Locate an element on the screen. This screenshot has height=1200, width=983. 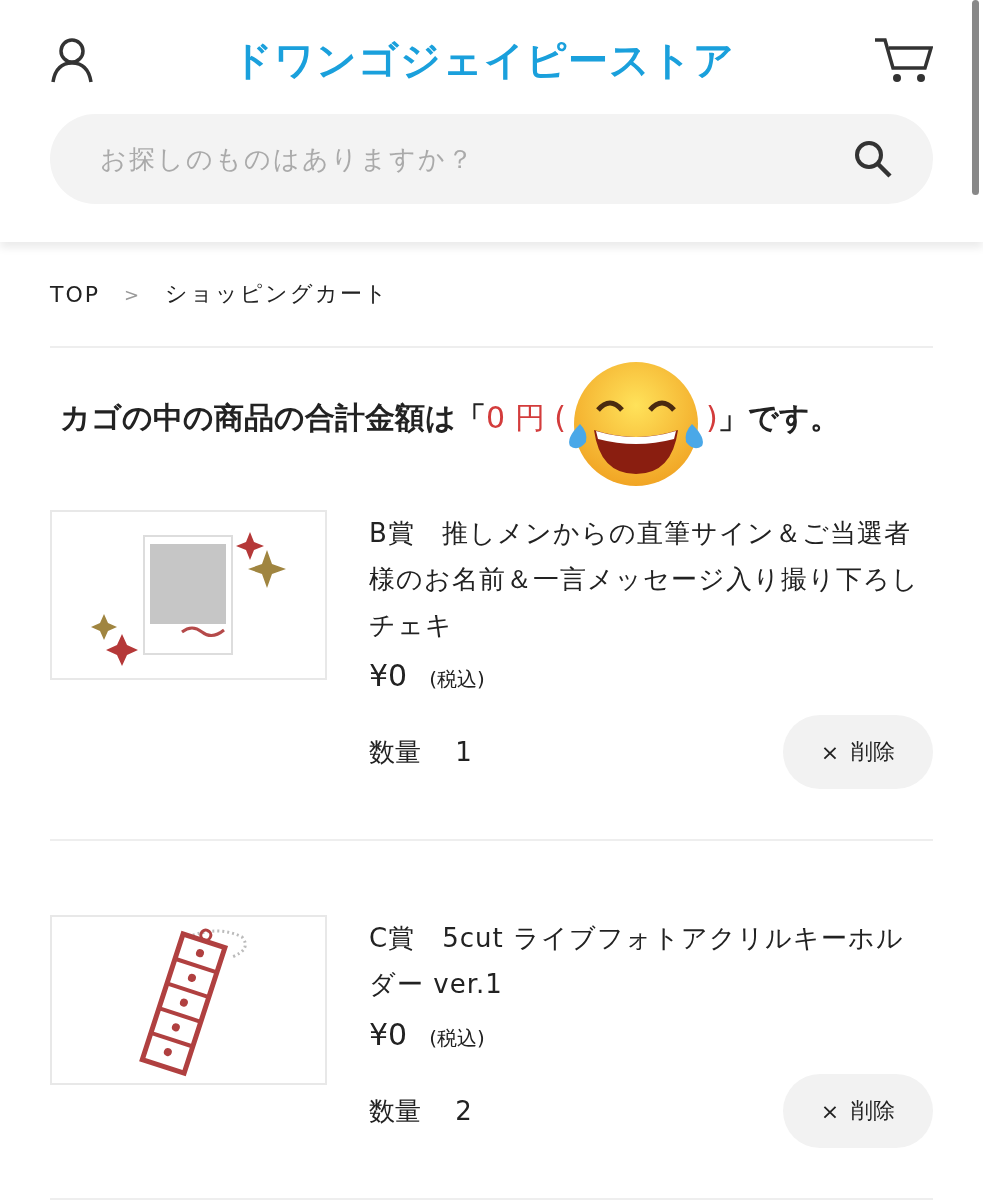
search-icon is located at coordinates (873, 159).